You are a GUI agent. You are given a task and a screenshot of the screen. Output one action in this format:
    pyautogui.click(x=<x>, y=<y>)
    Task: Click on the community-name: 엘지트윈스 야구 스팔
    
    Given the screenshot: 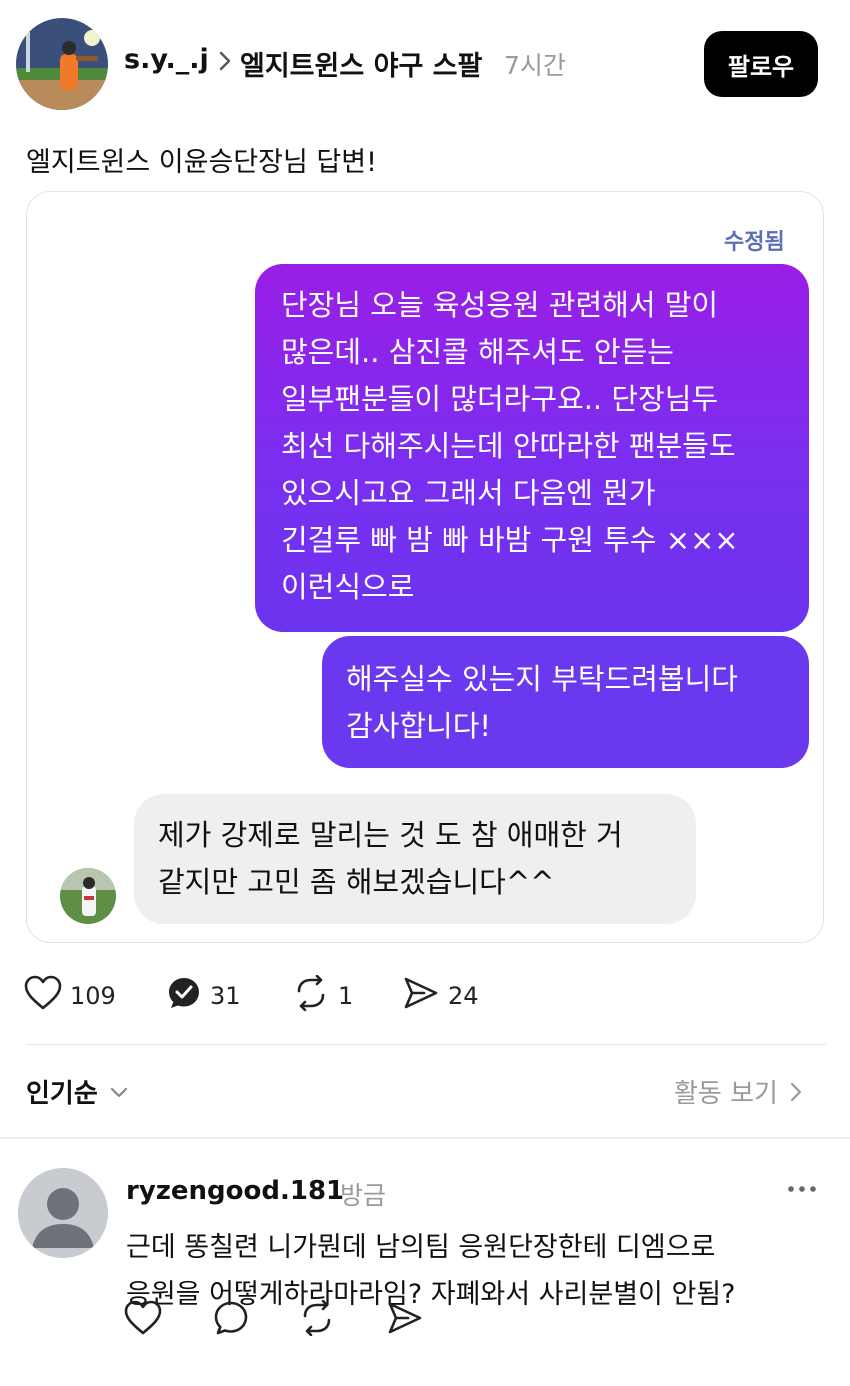 What is the action you would take?
    pyautogui.click(x=361, y=63)
    